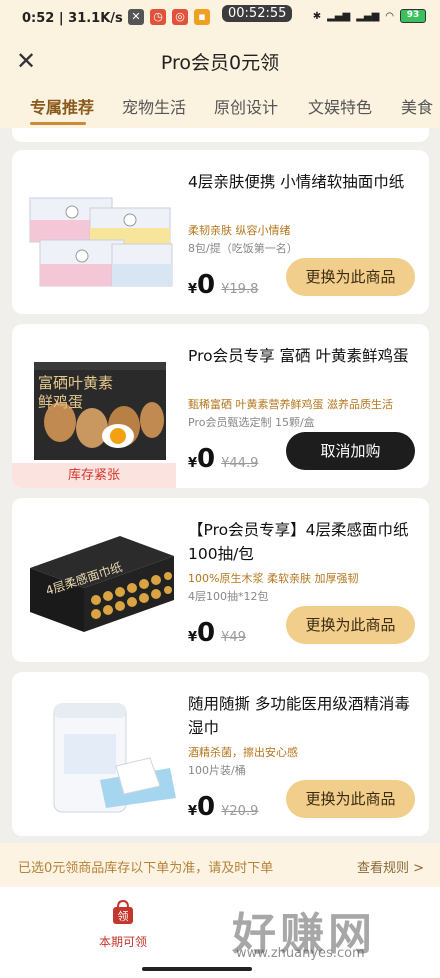  I want to click on product-price: ¥0 ¥20.9, so click(223, 807).